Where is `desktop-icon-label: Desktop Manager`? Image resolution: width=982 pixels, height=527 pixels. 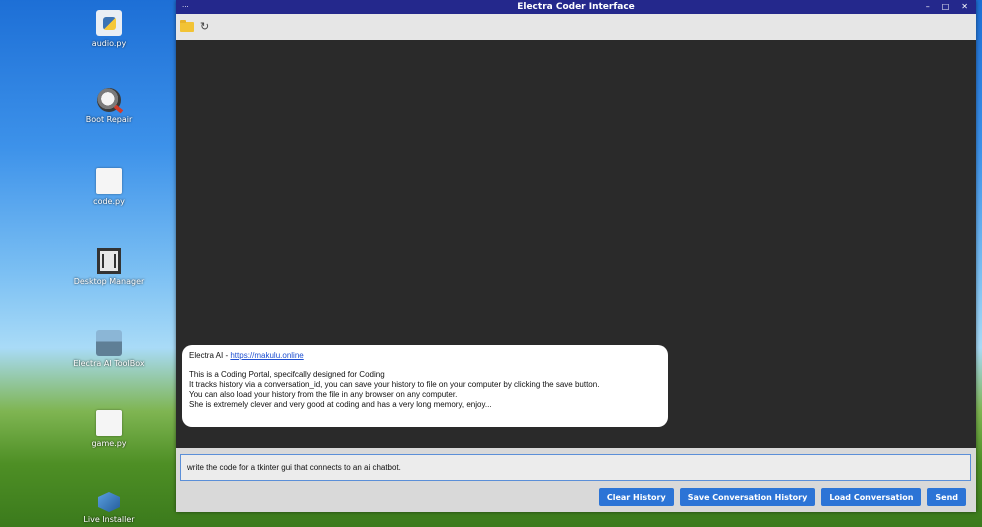 desktop-icon-label: Desktop Manager is located at coordinates (109, 281).